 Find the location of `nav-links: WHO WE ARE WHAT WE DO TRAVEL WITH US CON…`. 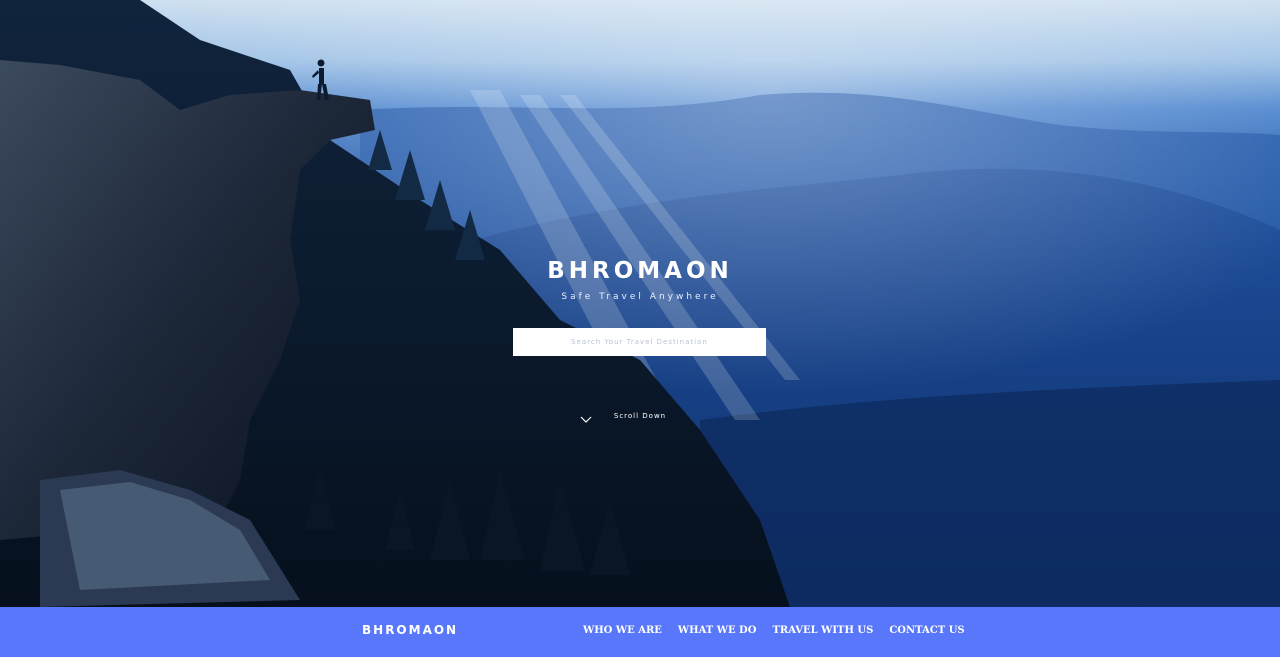

nav-links: WHO WE ARE WHAT WE DO TRAVEL WITH US CON… is located at coordinates (774, 630).